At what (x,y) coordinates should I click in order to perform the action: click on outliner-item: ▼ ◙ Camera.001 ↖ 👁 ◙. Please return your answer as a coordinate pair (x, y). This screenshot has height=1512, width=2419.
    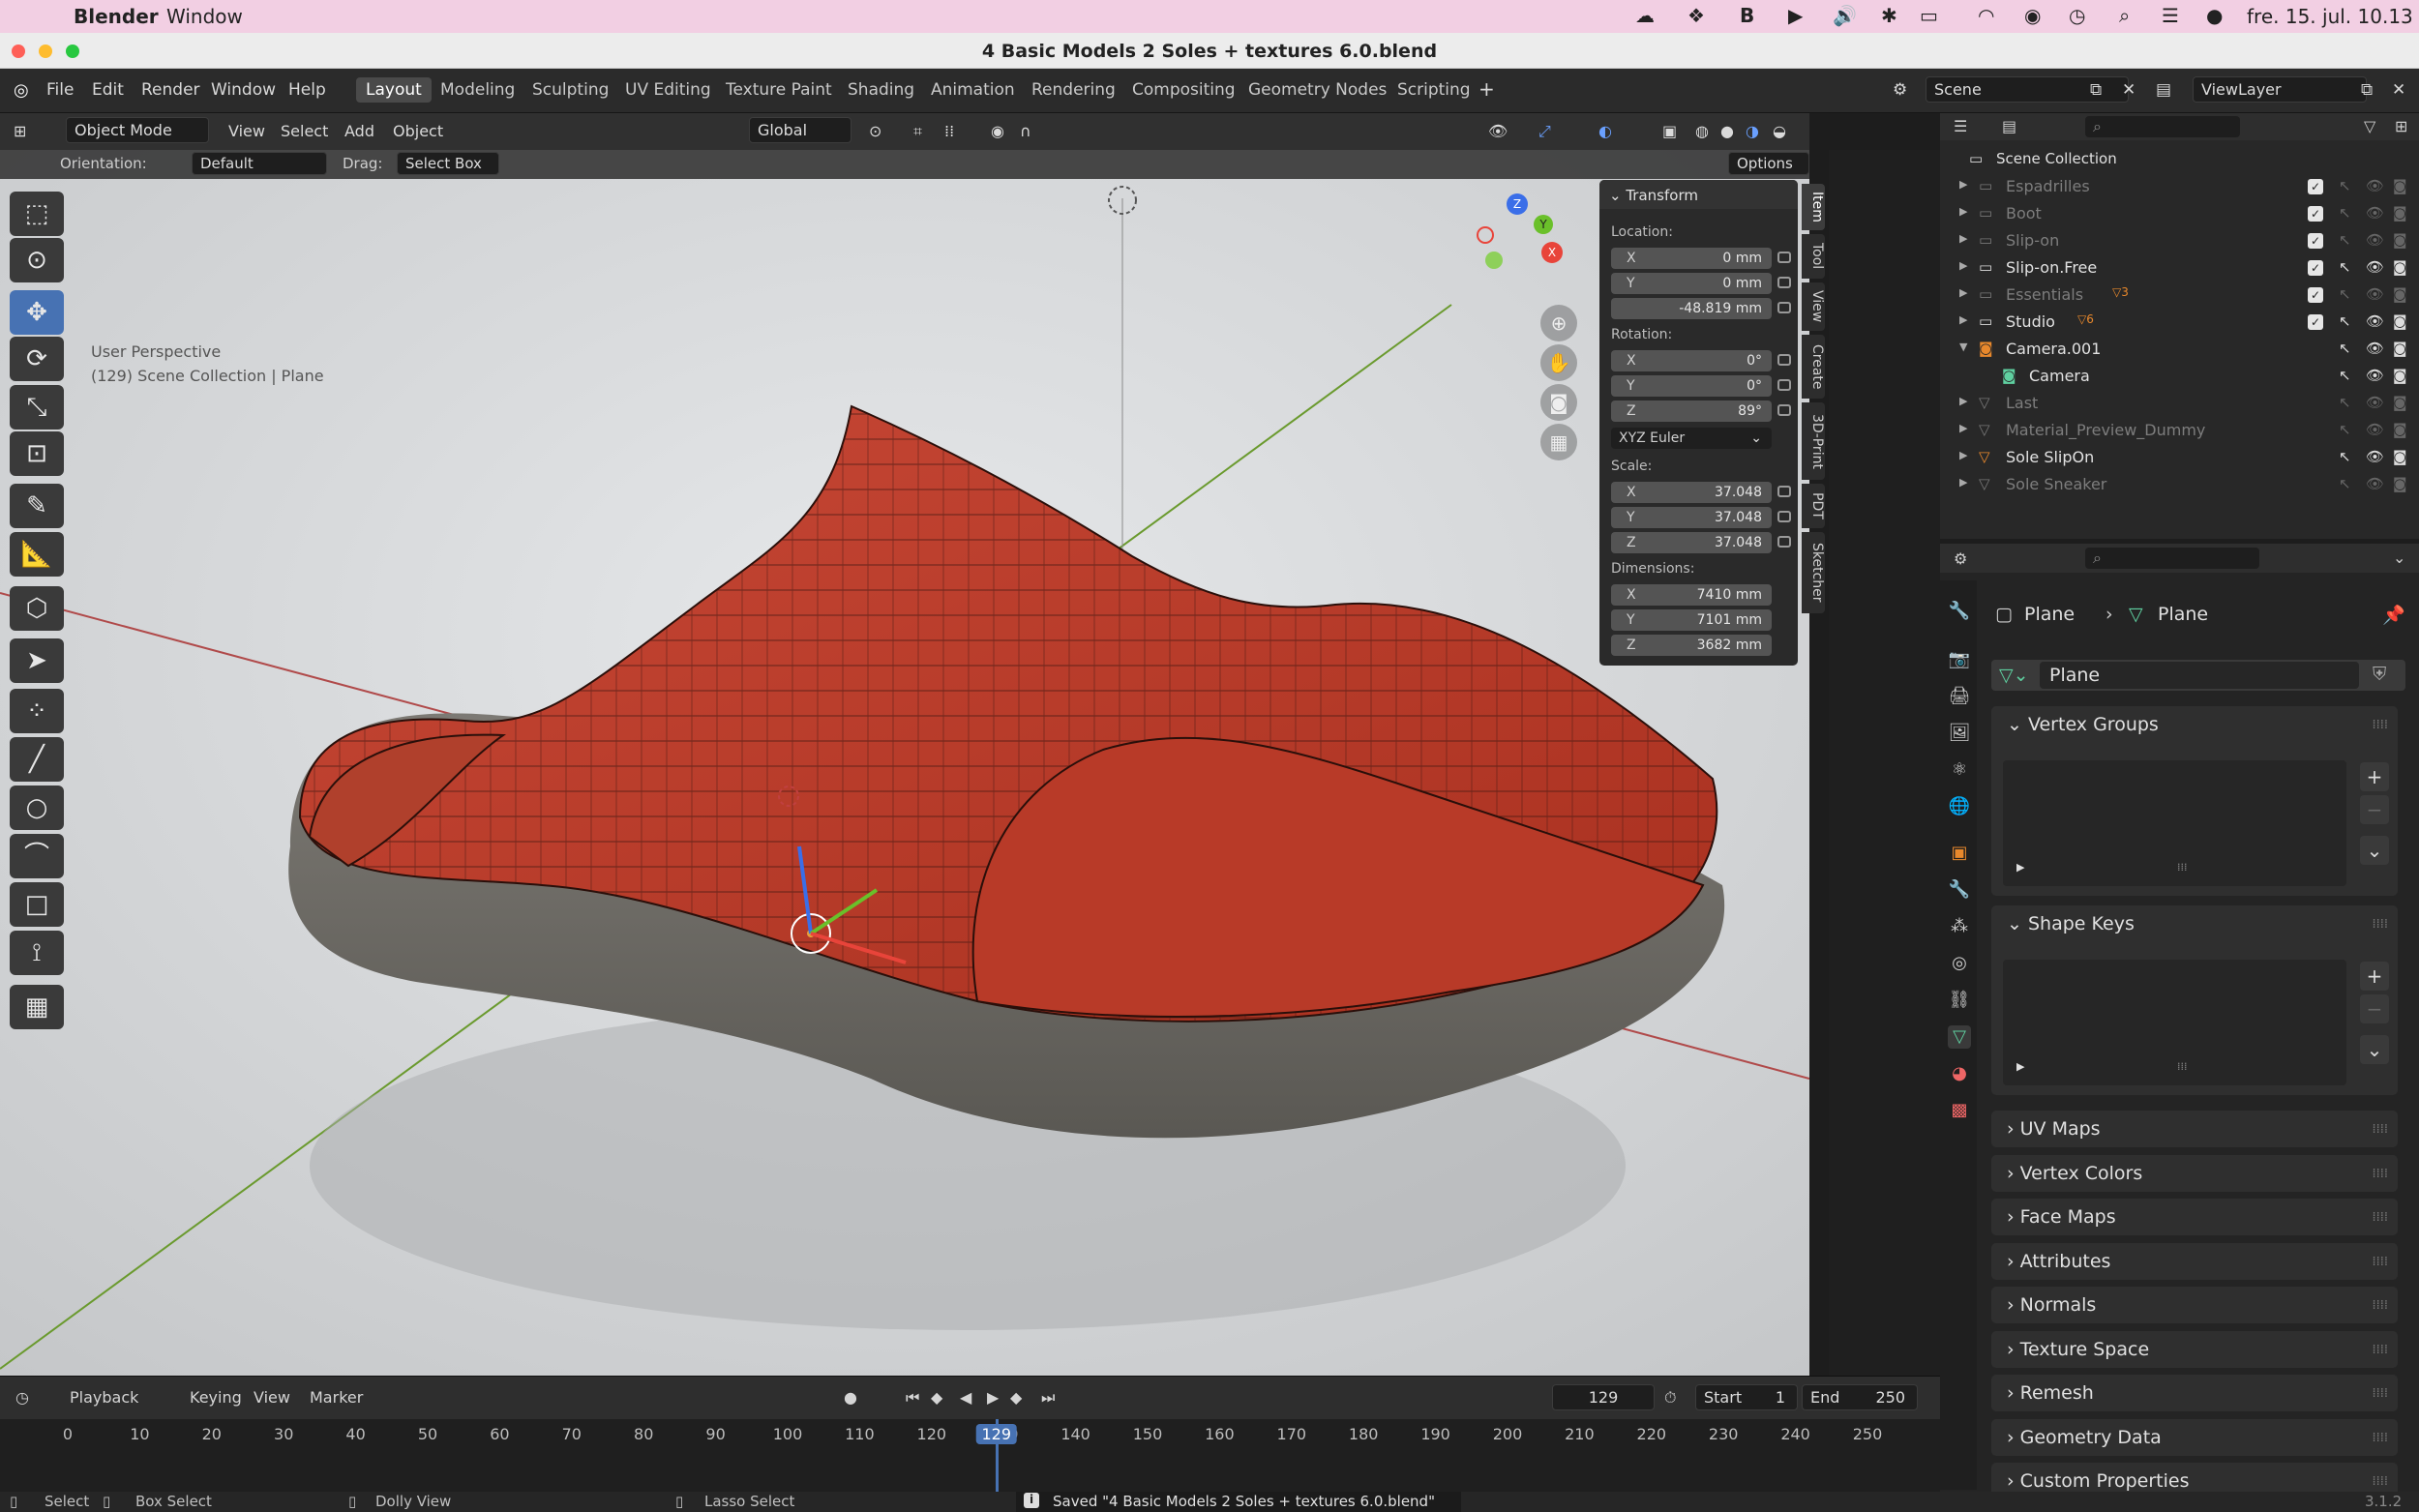
    Looking at the image, I should click on (2180, 350).